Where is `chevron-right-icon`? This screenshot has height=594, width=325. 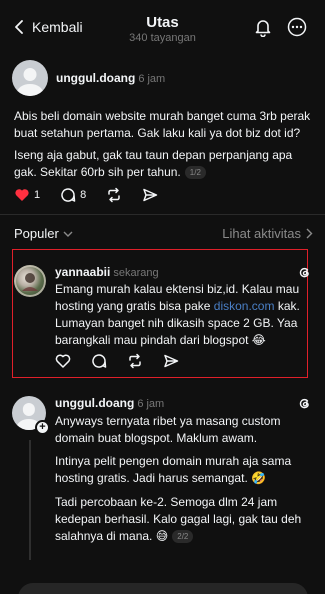 chevron-right-icon is located at coordinates (309, 233).